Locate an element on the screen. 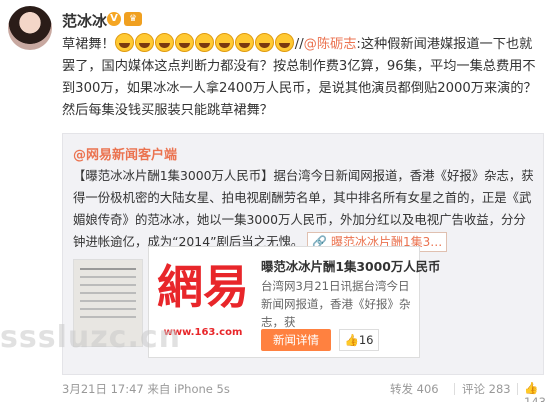 Image resolution: width=550 pixels, height=402 pixels. post-prefix: 草裙舞！ is located at coordinates (88, 44).